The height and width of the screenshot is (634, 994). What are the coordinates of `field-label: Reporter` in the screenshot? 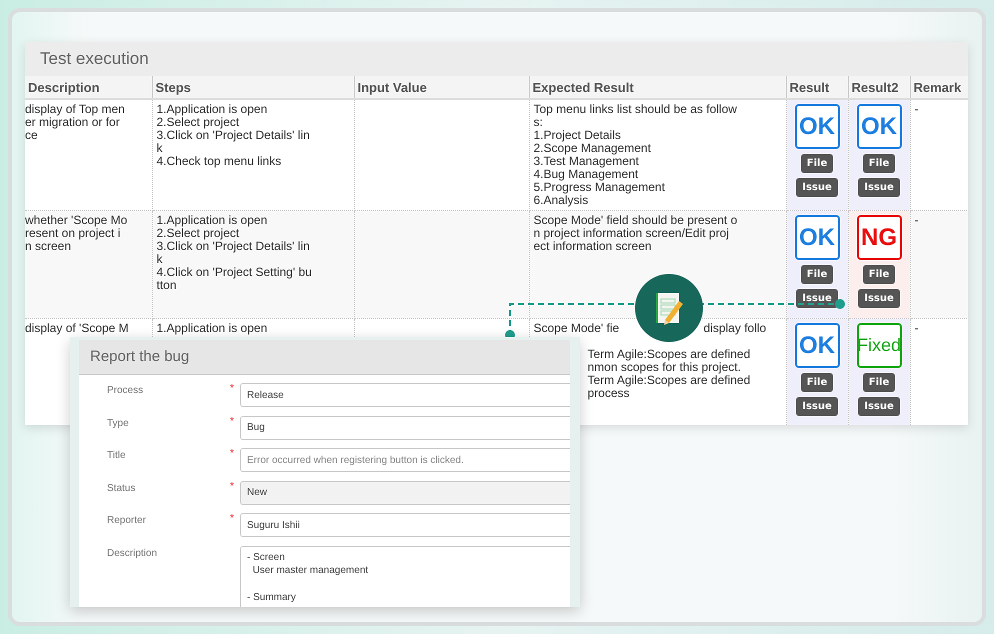 It's located at (126, 520).